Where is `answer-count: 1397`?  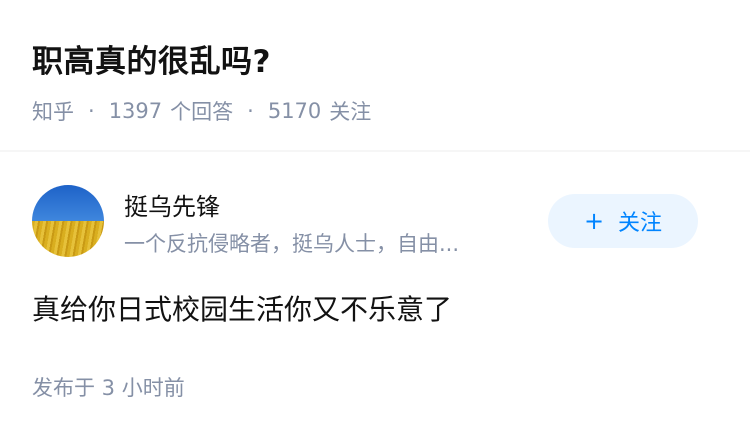
answer-count: 1397 is located at coordinates (135, 111).